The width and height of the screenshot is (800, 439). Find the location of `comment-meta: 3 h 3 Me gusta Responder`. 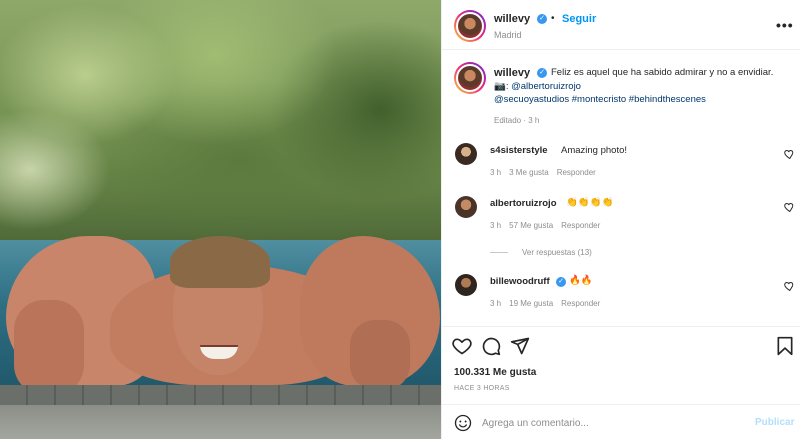

comment-meta: 3 h 3 Me gusta Responder is located at coordinates (547, 172).